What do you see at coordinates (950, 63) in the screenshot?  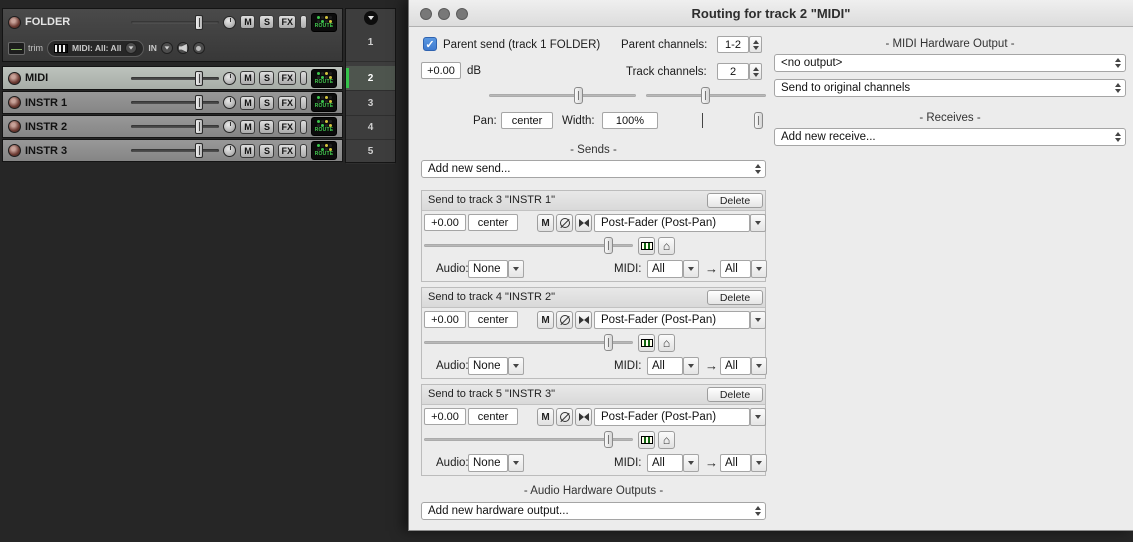 I see `midi-output-dropdown: <no output>` at bounding box center [950, 63].